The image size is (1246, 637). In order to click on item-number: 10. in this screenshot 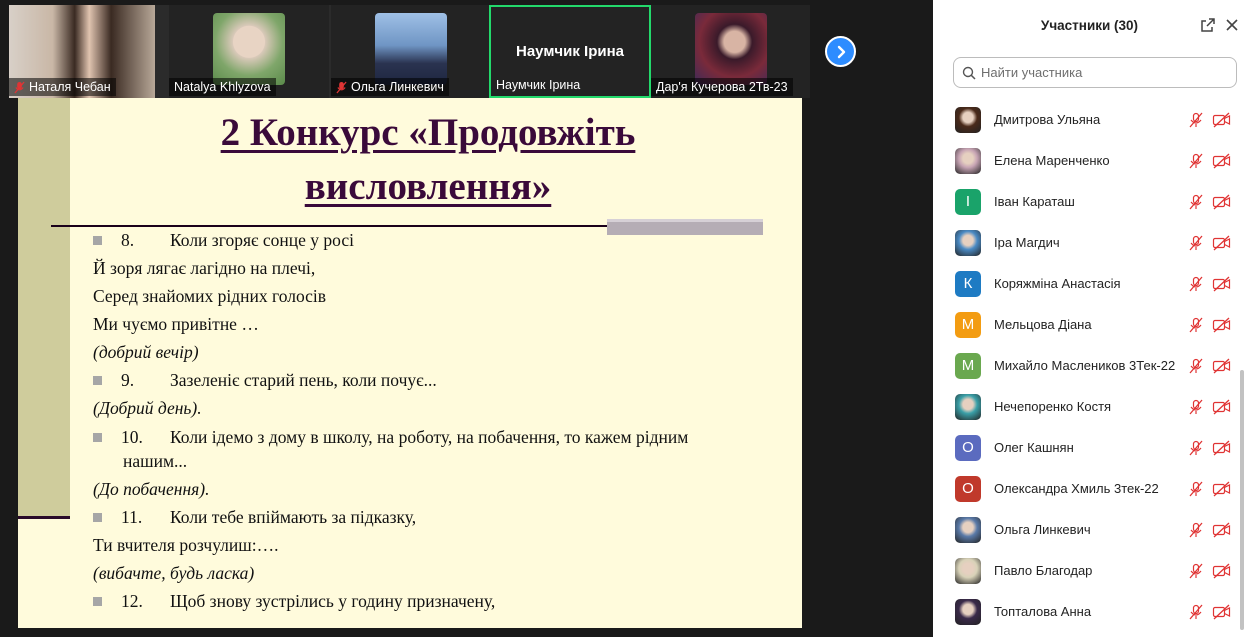, I will do `click(132, 437)`.